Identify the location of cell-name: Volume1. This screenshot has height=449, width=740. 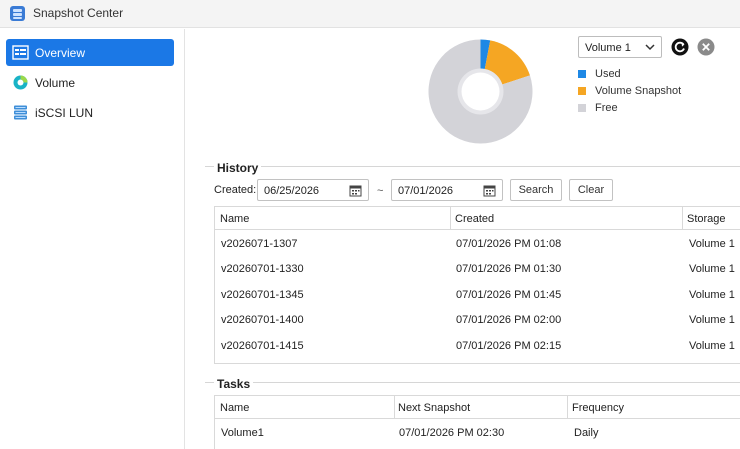
(242, 433).